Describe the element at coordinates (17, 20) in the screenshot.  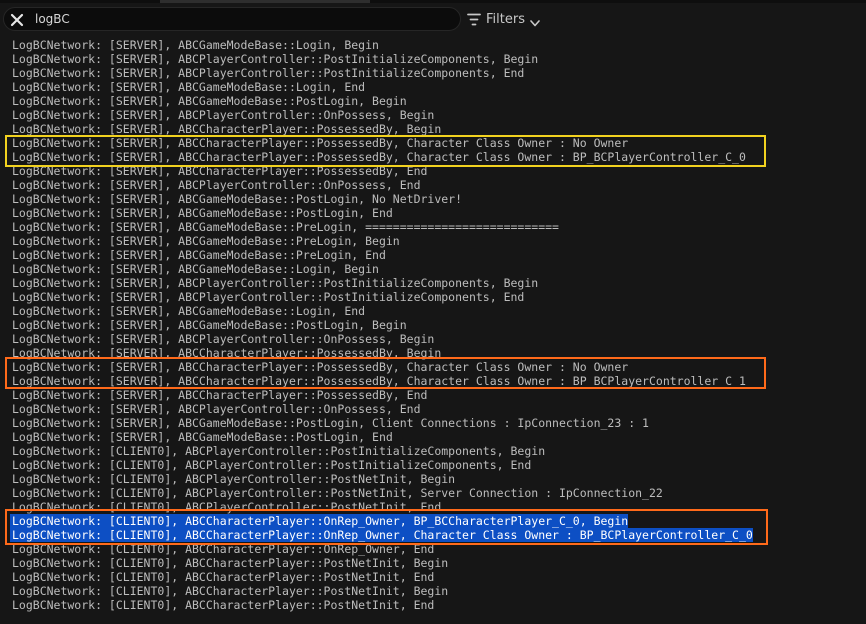
I see `close-icon` at that location.